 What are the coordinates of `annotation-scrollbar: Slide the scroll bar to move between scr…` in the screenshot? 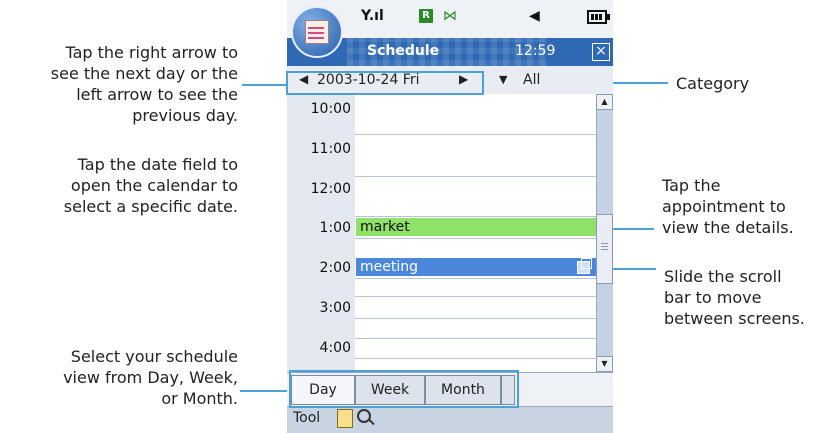 It's located at (734, 297).